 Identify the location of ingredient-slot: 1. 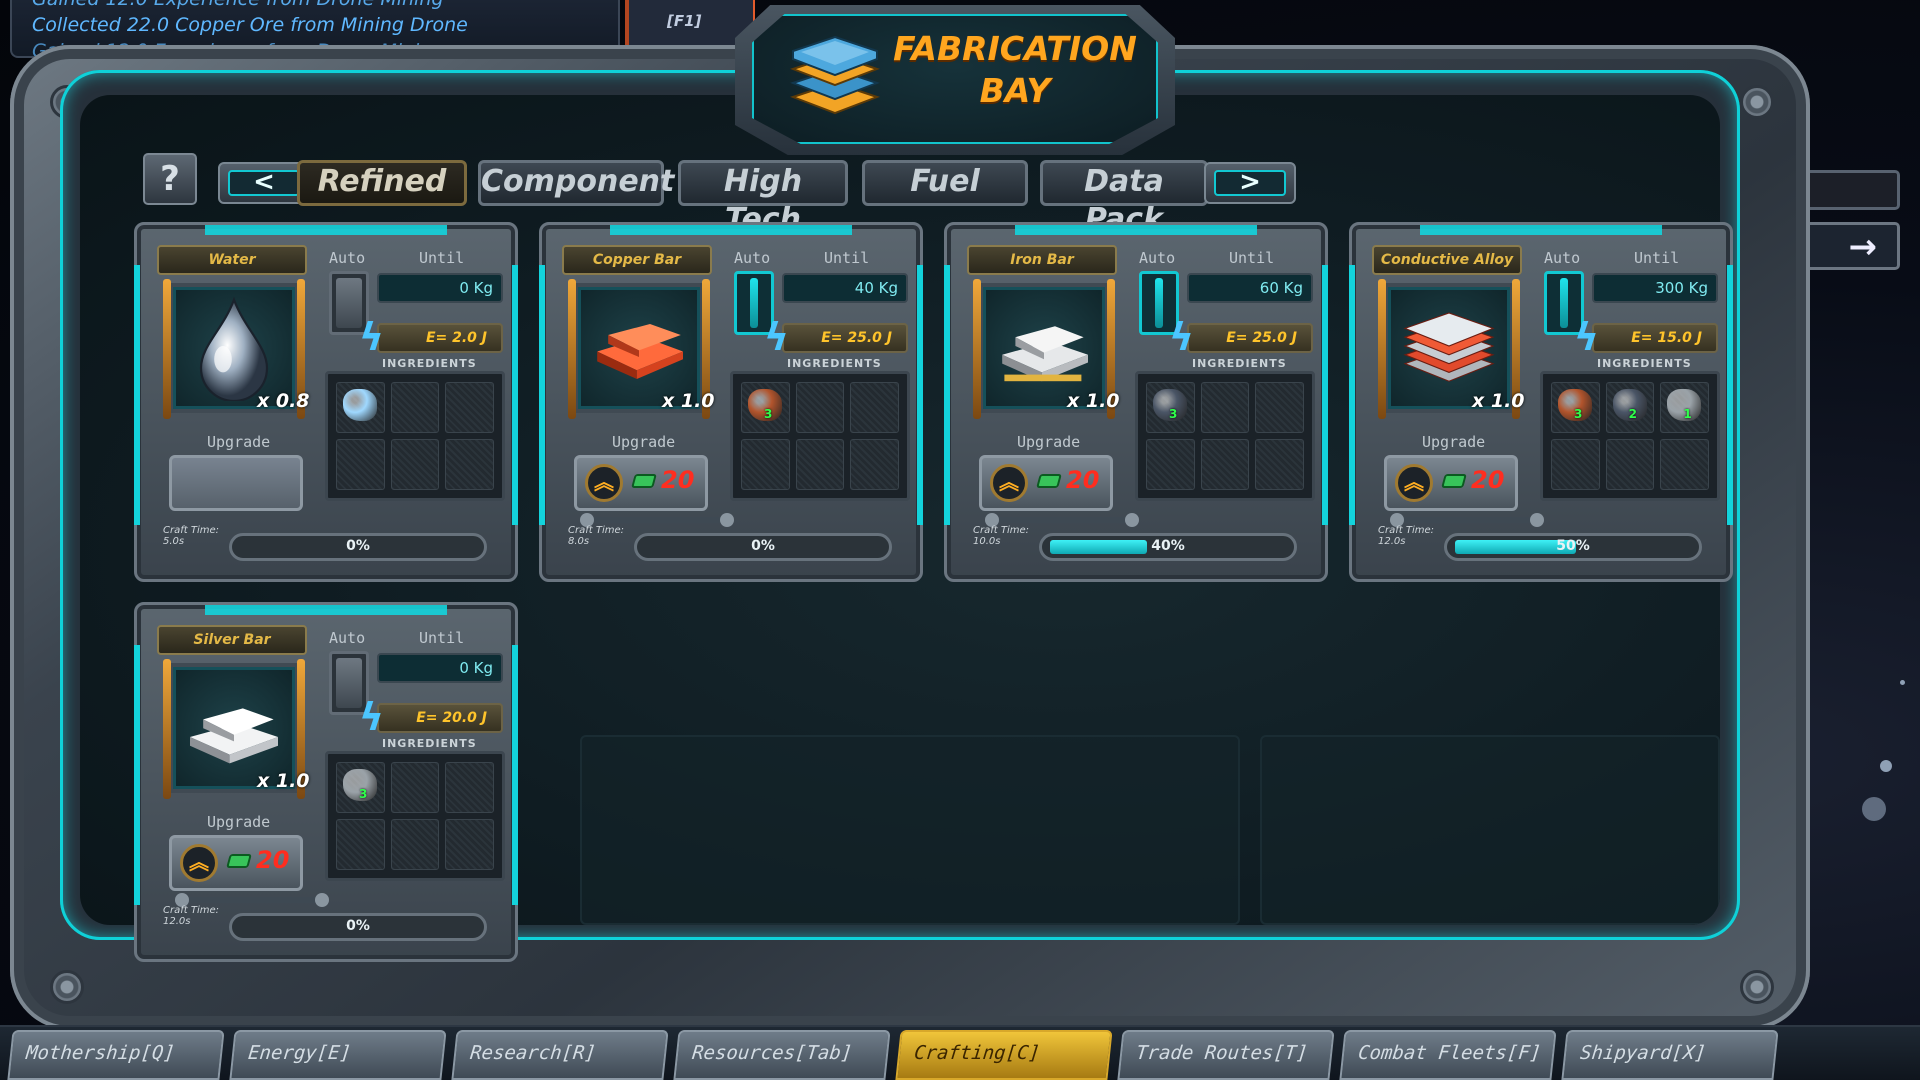
(1684, 407).